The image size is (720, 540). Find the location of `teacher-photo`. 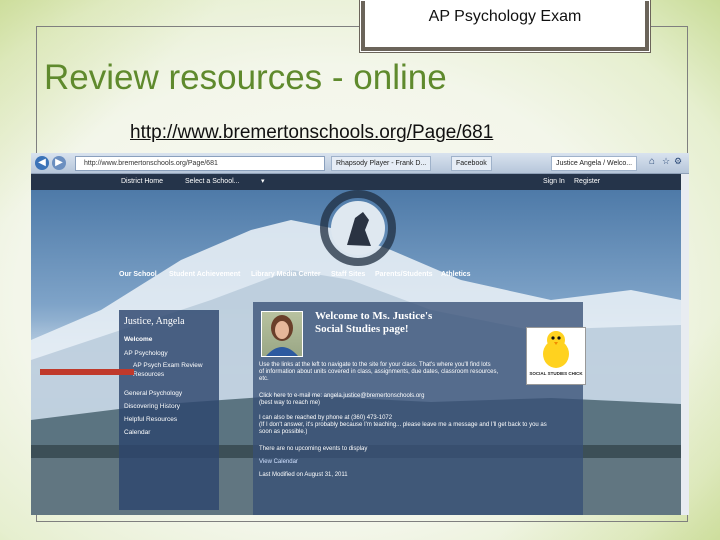

teacher-photo is located at coordinates (282, 334).